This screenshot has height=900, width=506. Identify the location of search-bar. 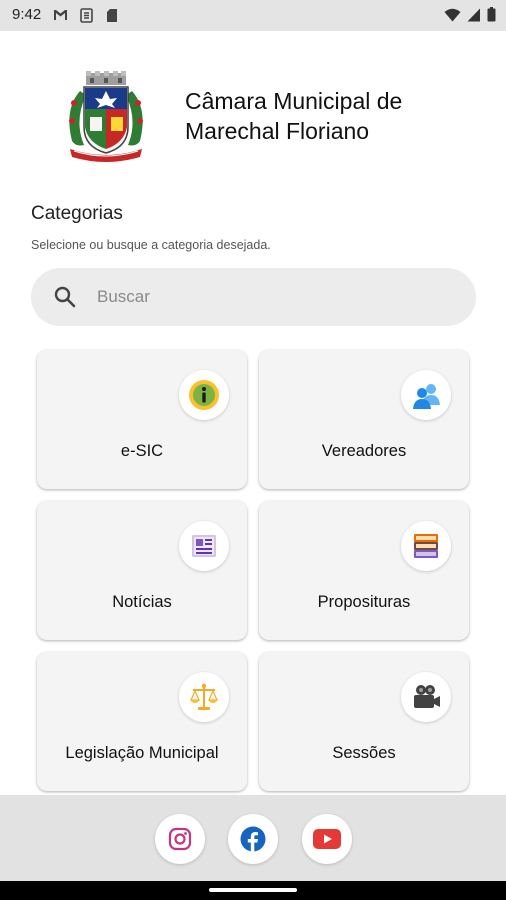
(253, 297).